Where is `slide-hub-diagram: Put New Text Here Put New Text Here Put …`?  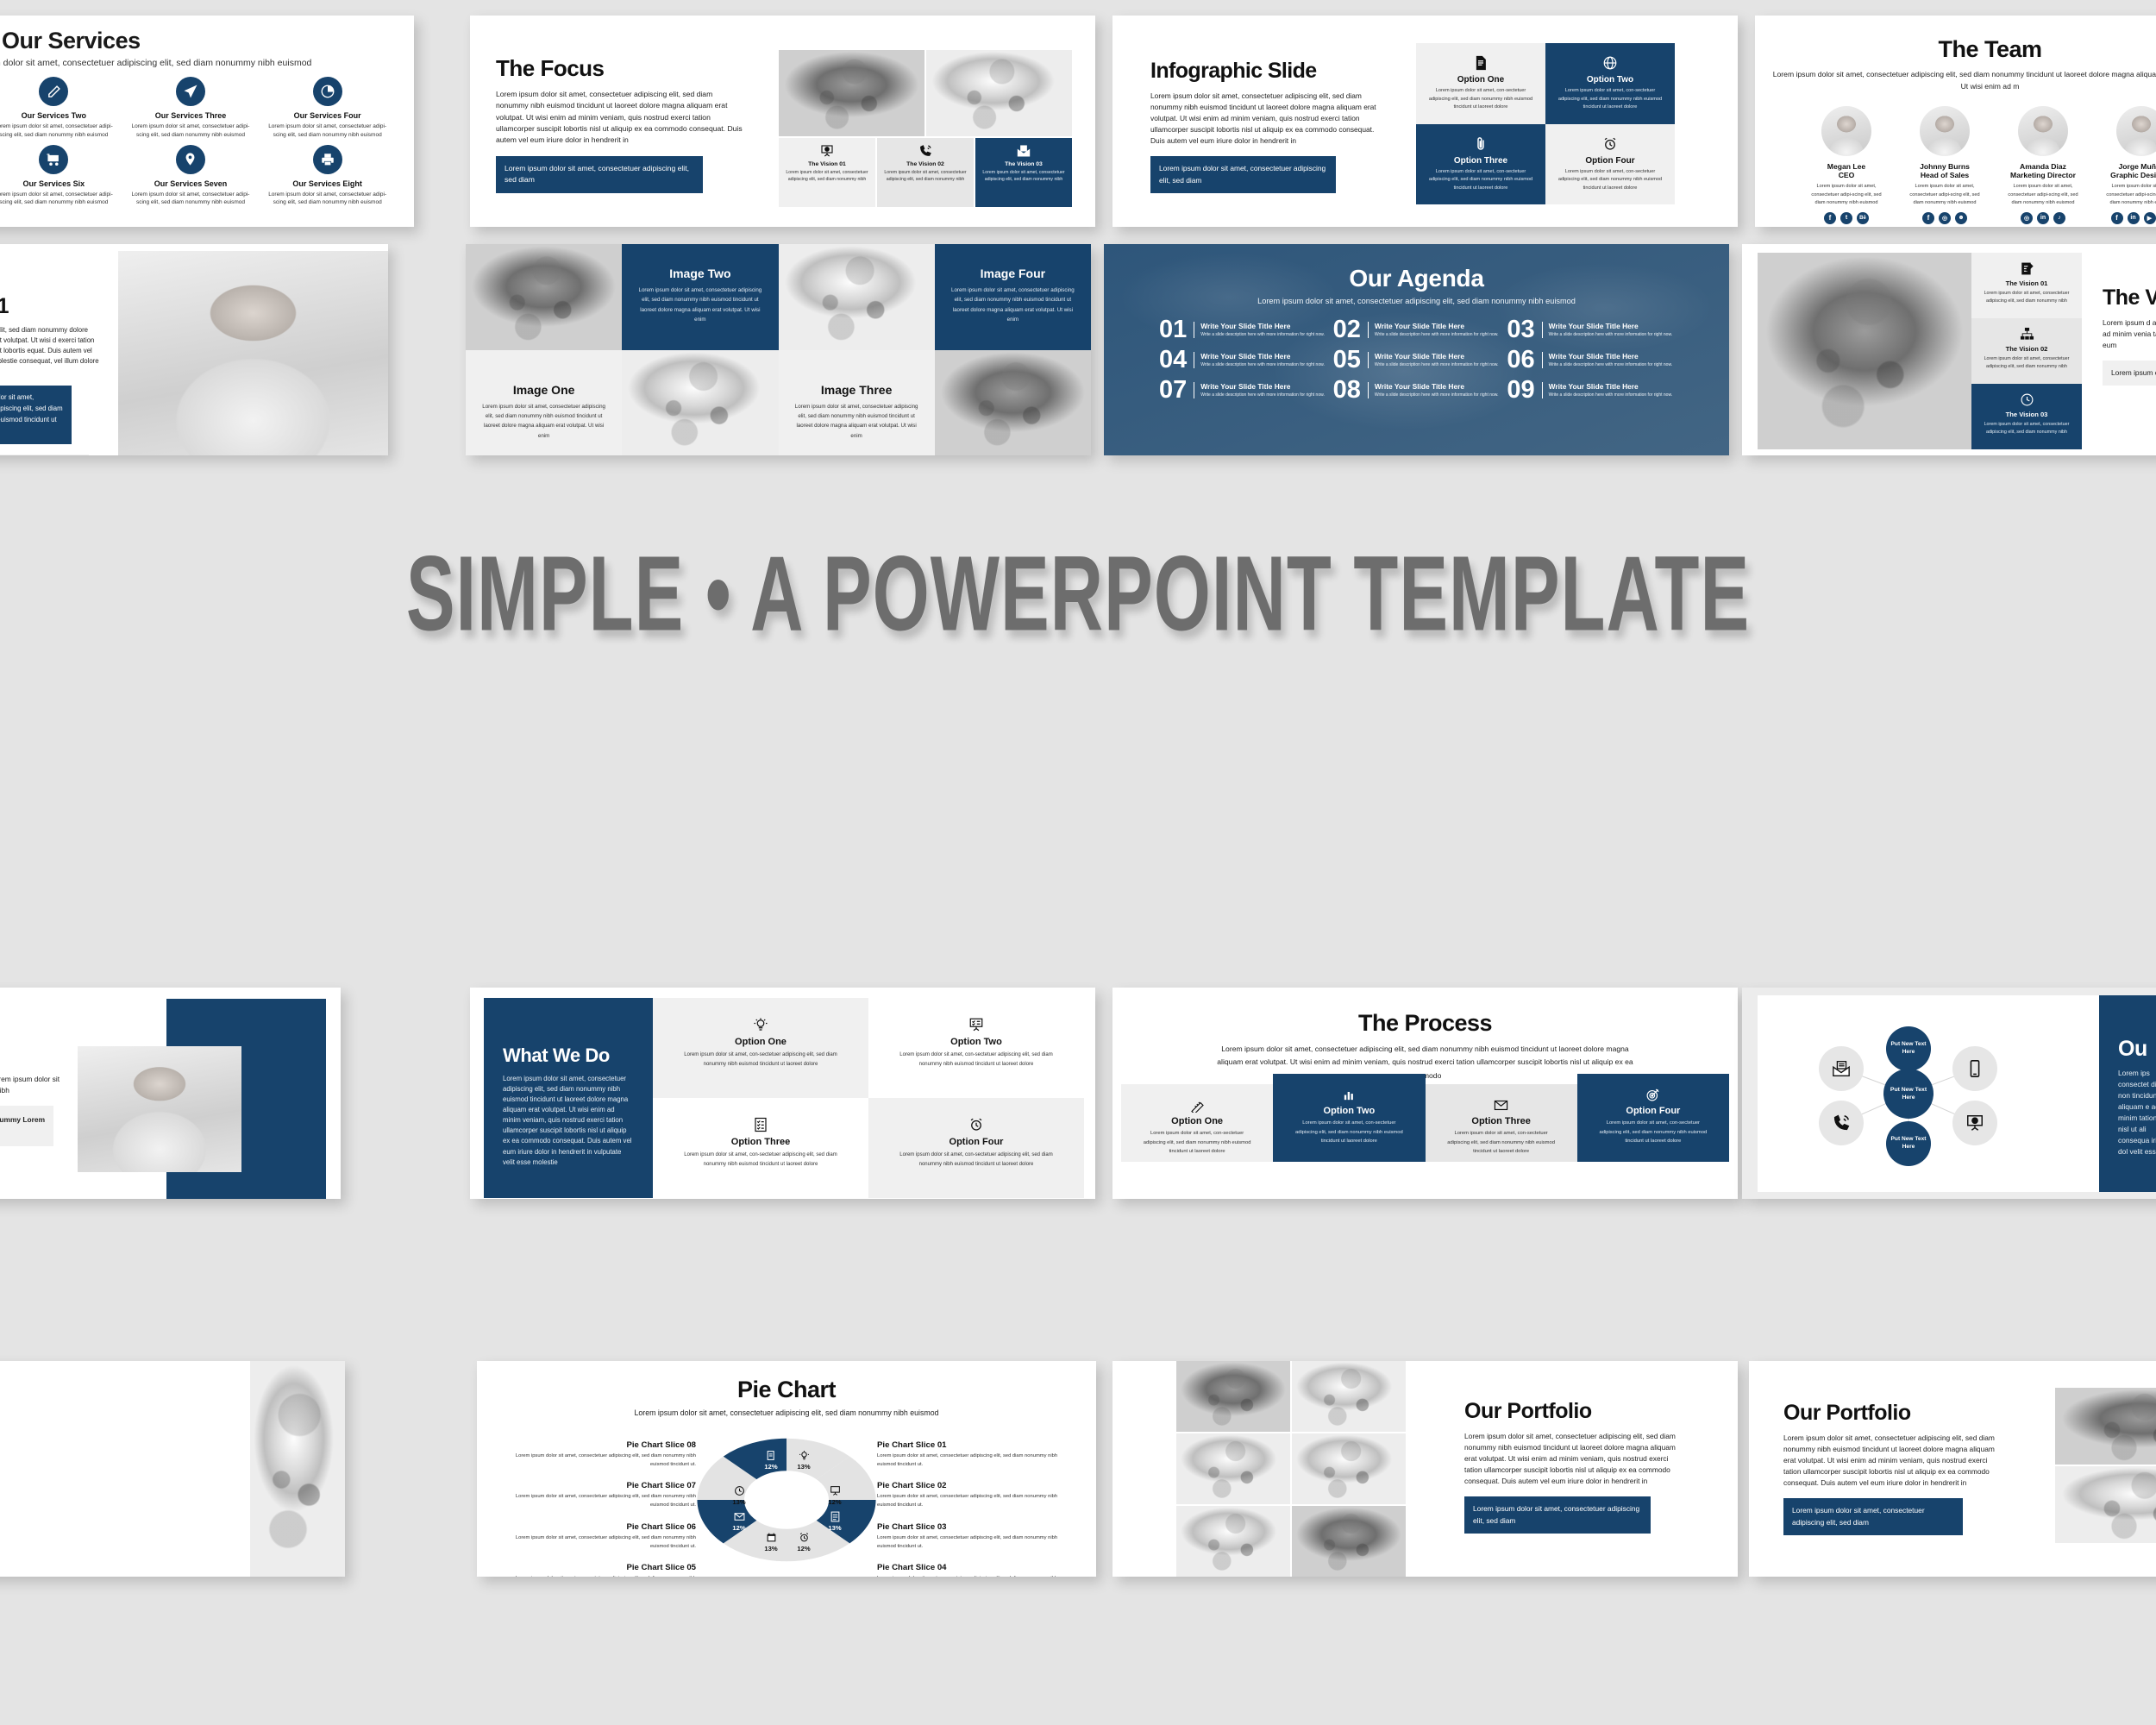 slide-hub-diagram: Put New Text Here Put New Text Here Put … is located at coordinates (1949, 1093).